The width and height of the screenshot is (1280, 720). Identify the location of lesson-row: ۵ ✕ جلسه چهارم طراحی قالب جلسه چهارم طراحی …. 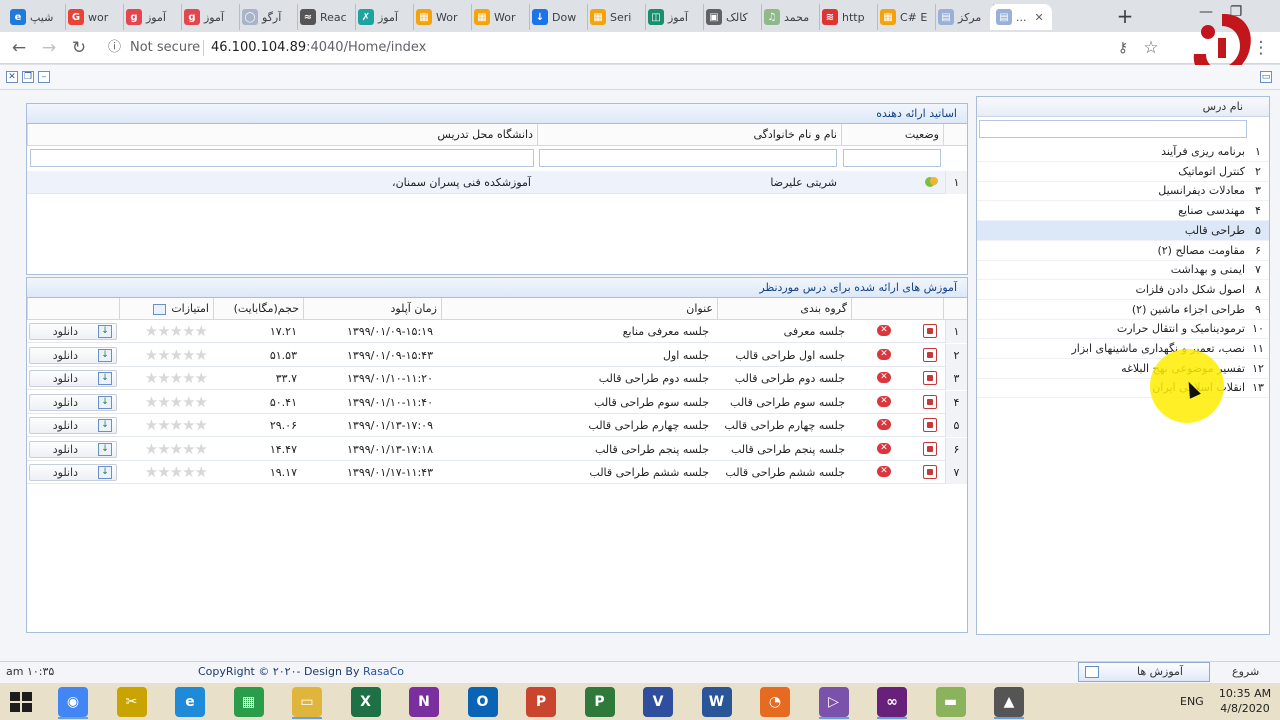
(497, 425).